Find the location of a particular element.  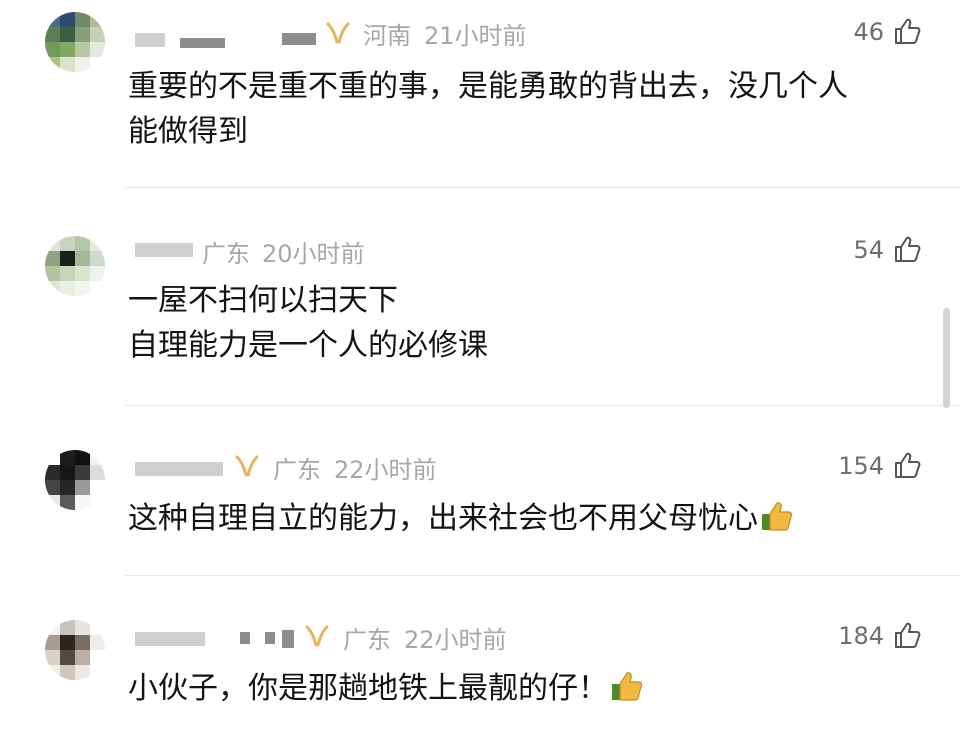

comment-line: 自理能力是一个人的必修课 is located at coordinates (308, 345).